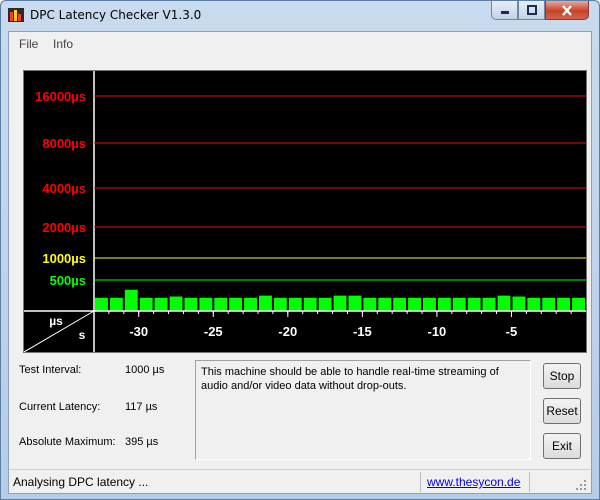 This screenshot has height=500, width=600. Describe the element at coordinates (142, 442) in the screenshot. I see `absolute-maximum-value: 395 µs` at that location.